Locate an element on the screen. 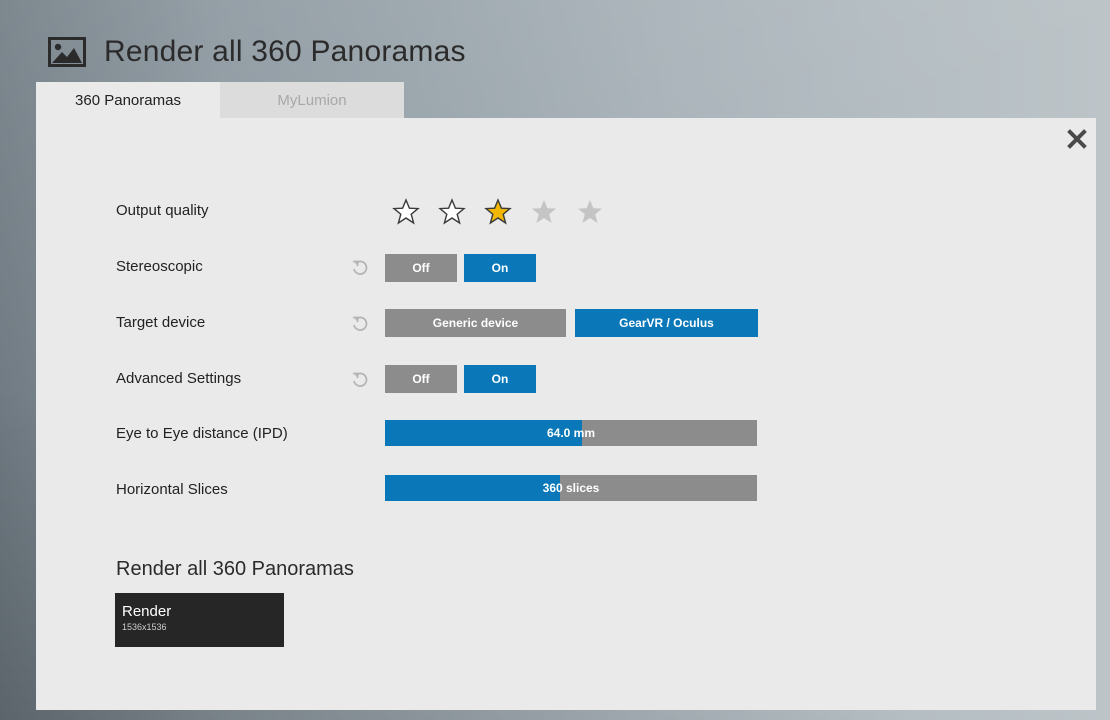 This screenshot has width=1110, height=720. slices-slider: 360 slices is located at coordinates (571, 488).